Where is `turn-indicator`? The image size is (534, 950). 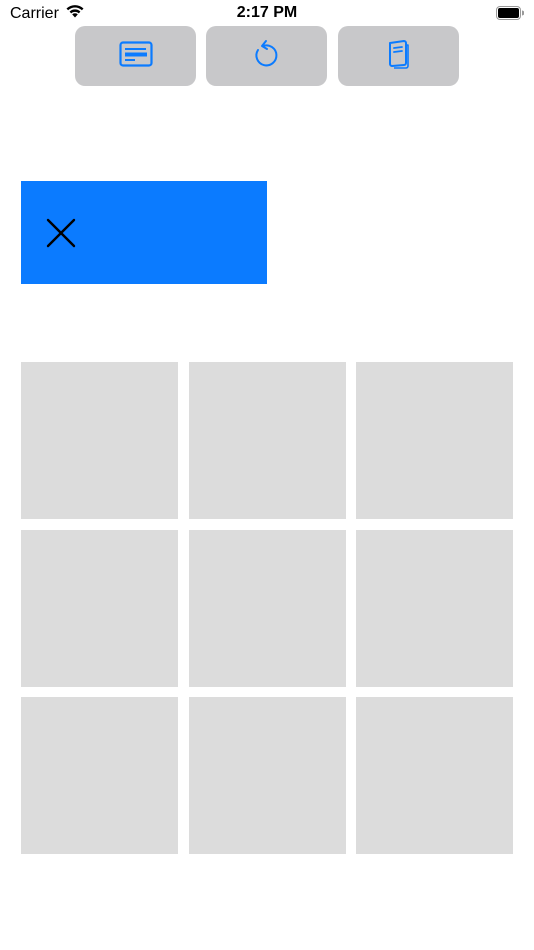
turn-indicator is located at coordinates (144, 232).